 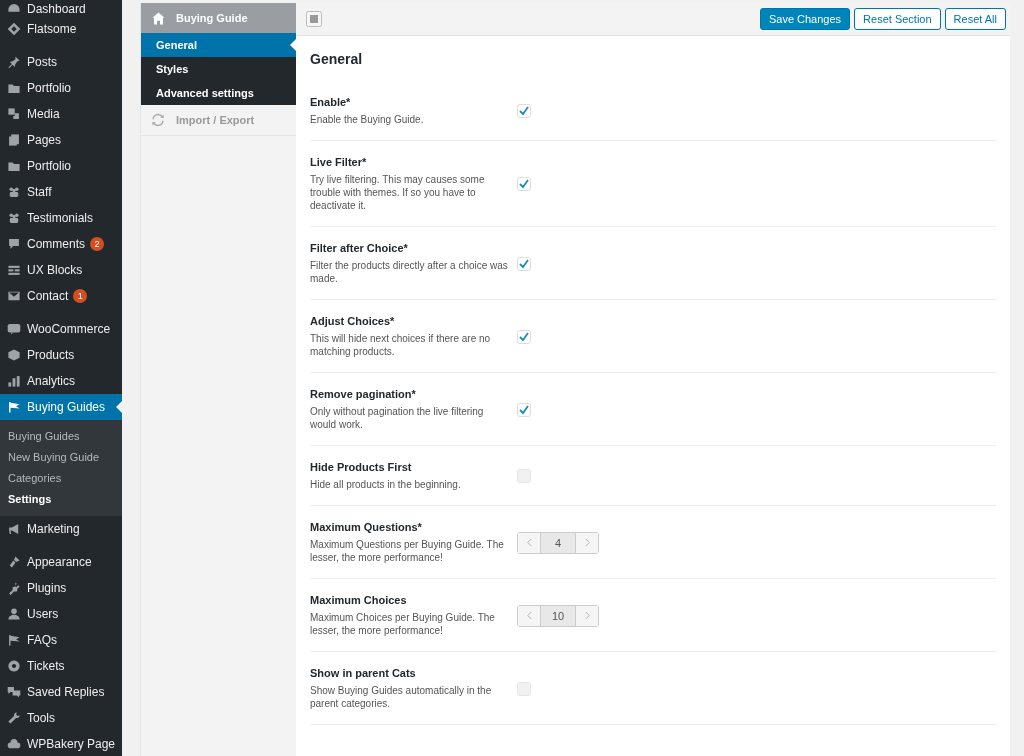 What do you see at coordinates (61, 436) in the screenshot?
I see `submenu-item: Buying Guides` at bounding box center [61, 436].